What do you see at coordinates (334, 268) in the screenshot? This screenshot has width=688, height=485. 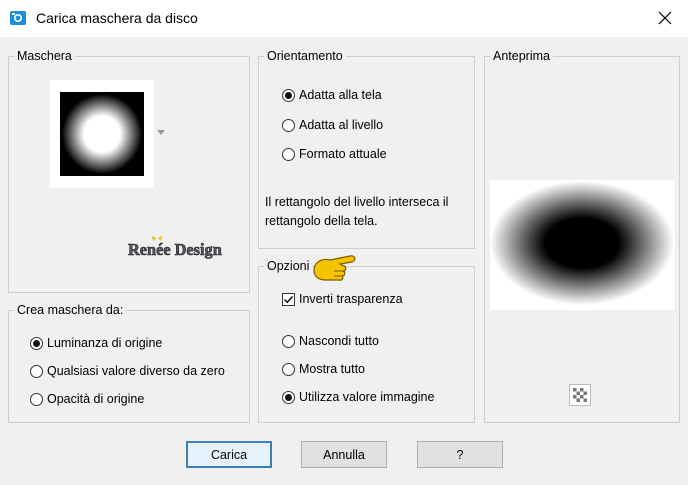 I see `pointing-hand-icon` at bounding box center [334, 268].